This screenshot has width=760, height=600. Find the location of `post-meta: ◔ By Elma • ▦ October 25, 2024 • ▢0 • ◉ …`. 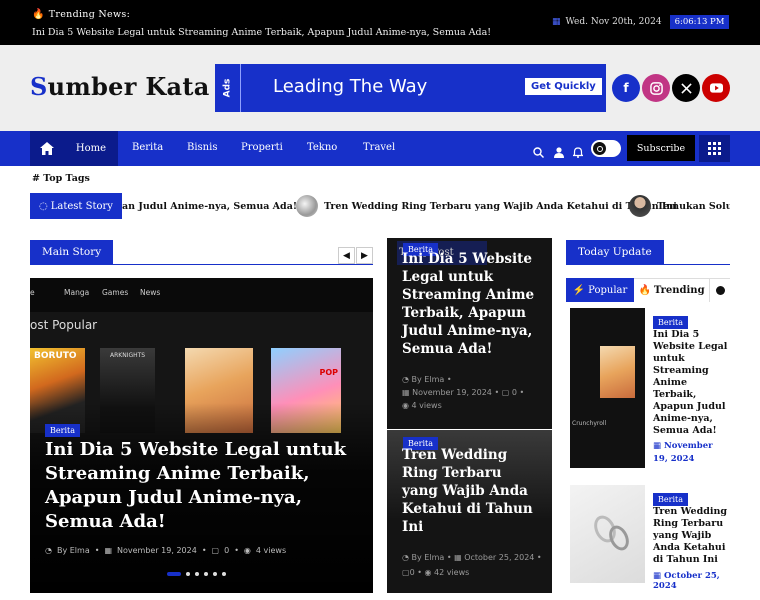

post-meta: ◔ By Elma • ▦ October 25, 2024 • ▢0 • ◉ … is located at coordinates (472, 565).